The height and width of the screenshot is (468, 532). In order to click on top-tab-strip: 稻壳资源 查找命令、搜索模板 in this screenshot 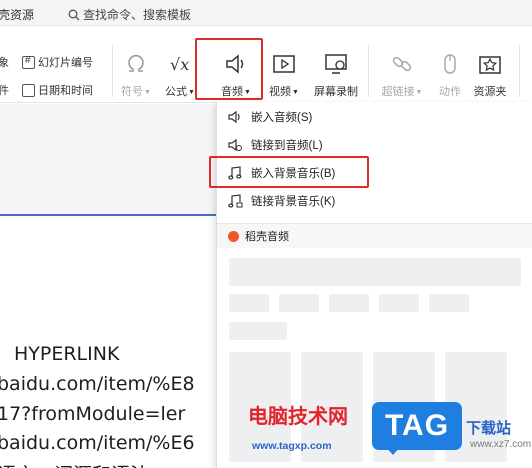, I will do `click(266, 13)`.